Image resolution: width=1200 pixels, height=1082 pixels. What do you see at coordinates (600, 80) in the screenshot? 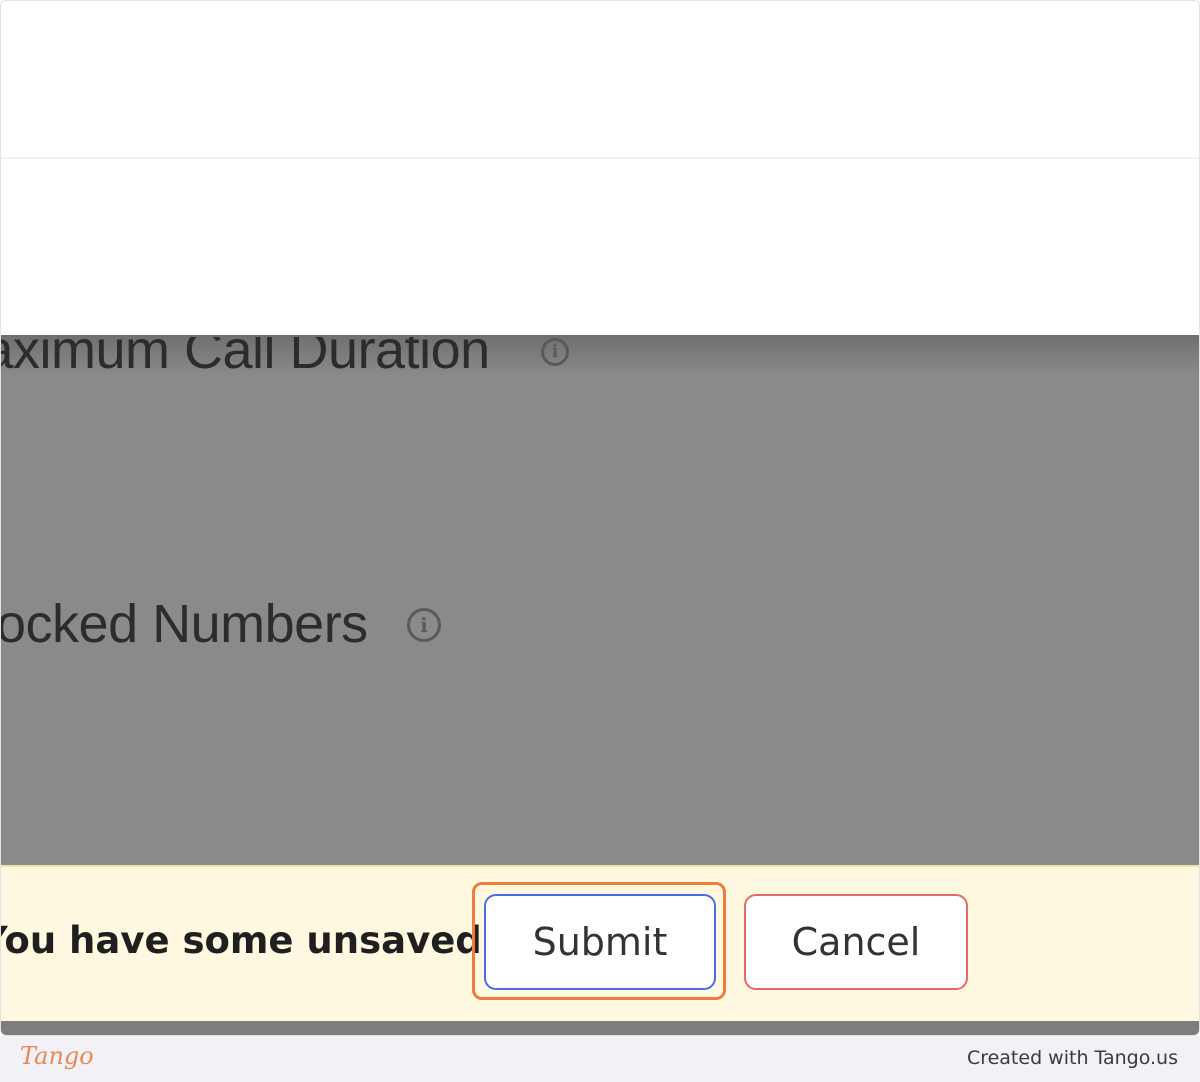
I see `top-header` at bounding box center [600, 80].